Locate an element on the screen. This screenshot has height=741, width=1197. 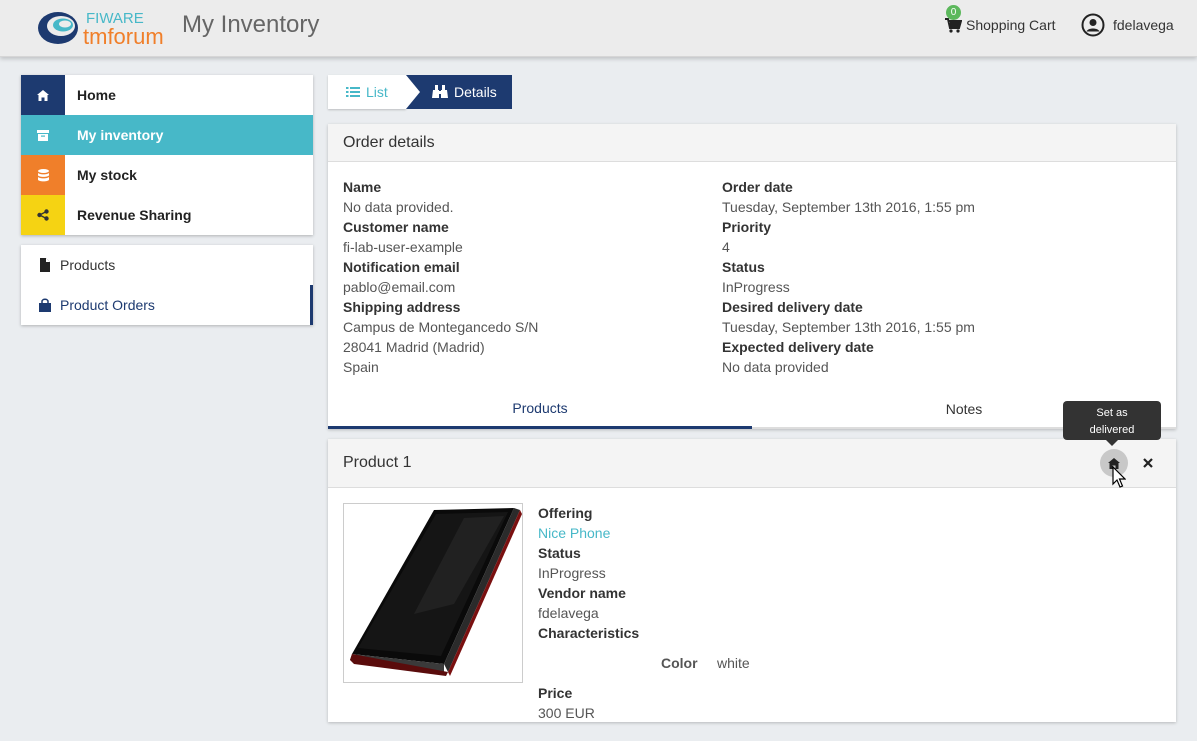
field-label-expected-delivery-date: Expected delivery date is located at coordinates (798, 347).